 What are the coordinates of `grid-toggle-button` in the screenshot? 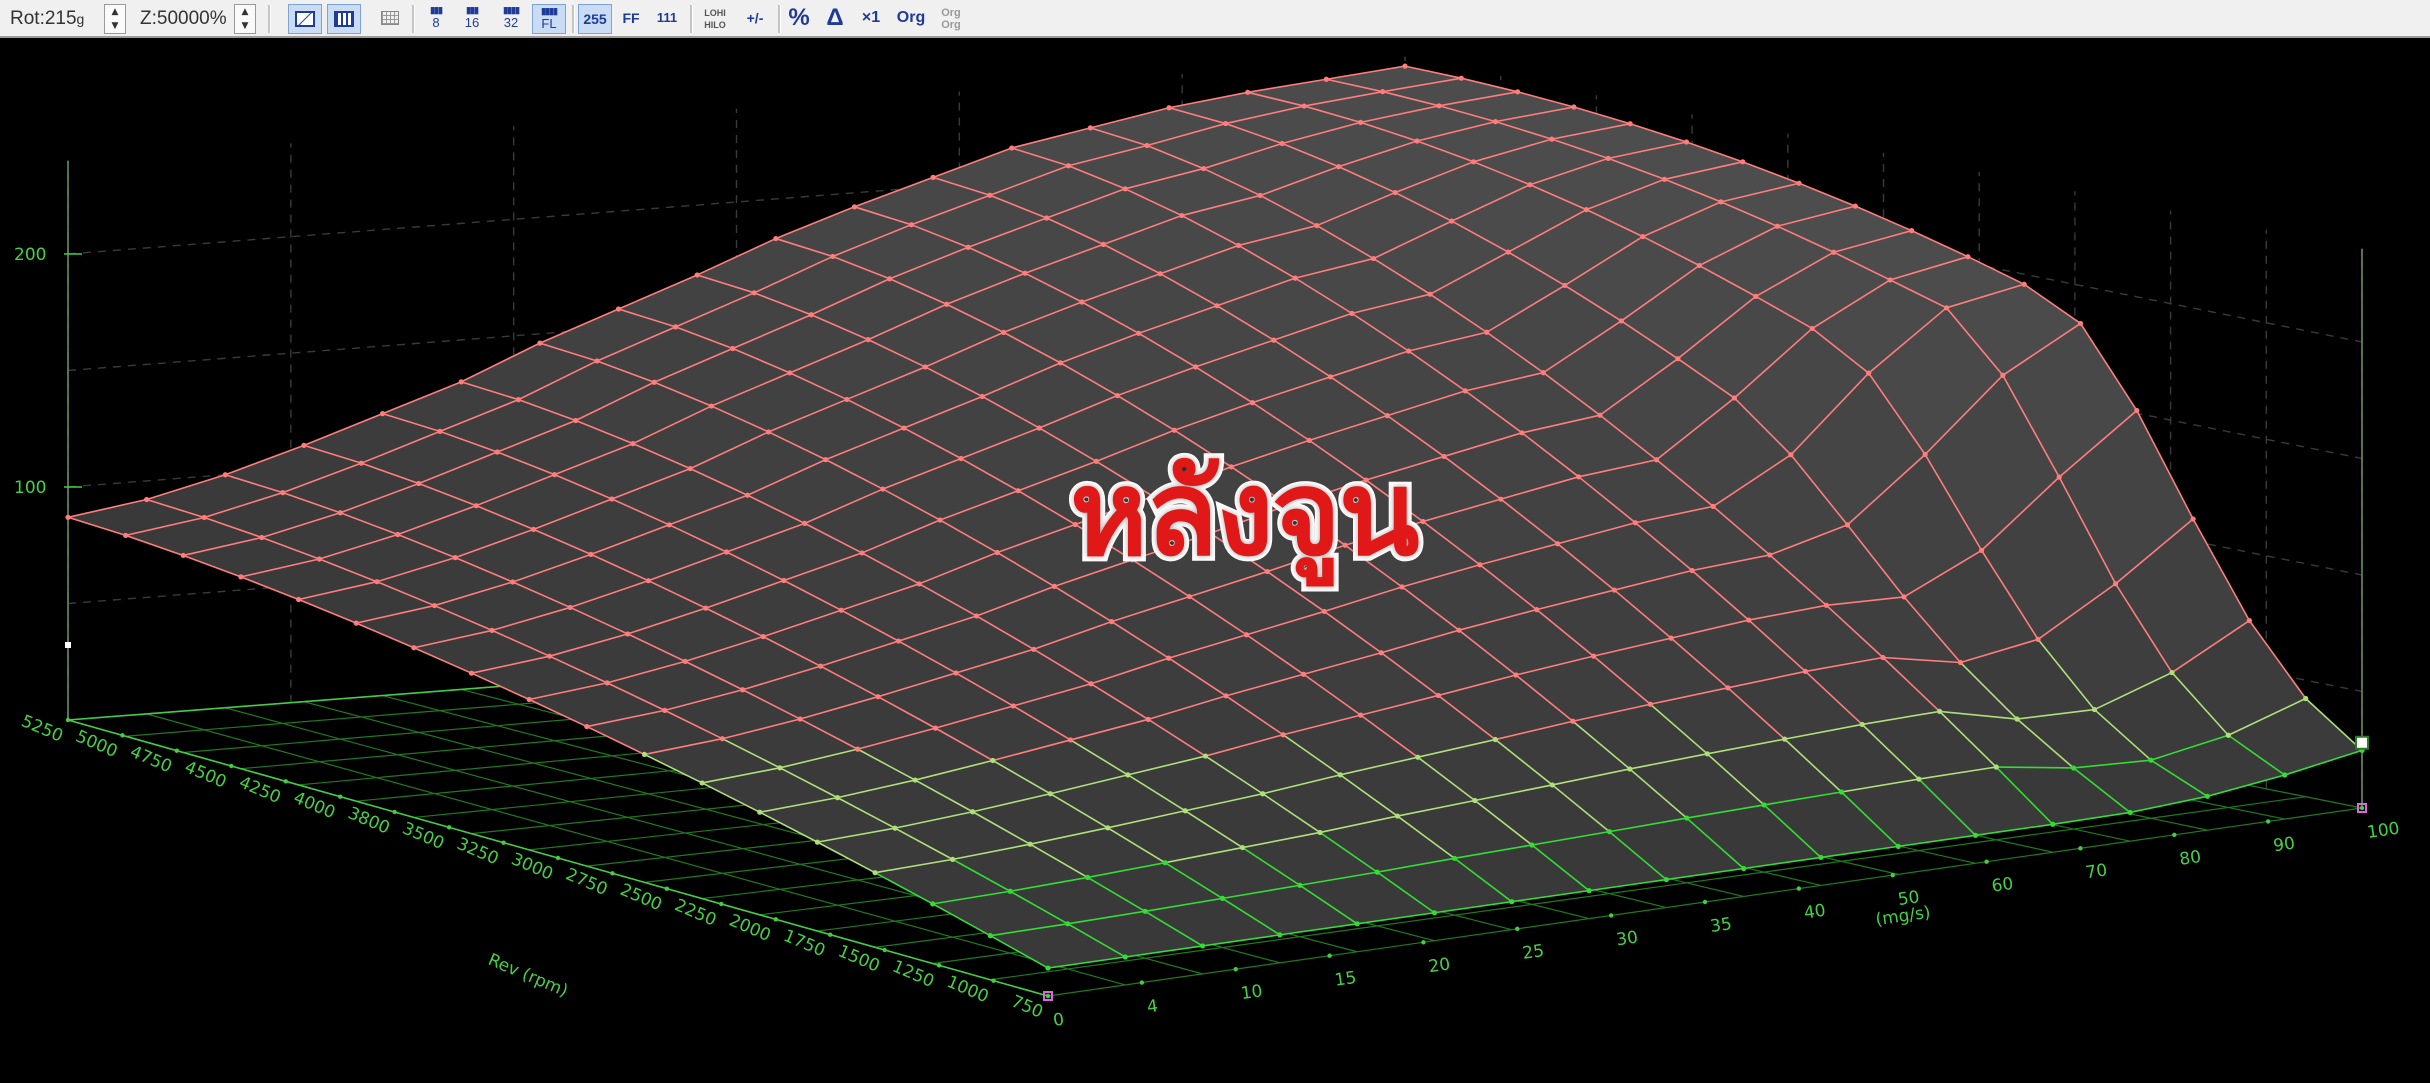 It's located at (390, 19).